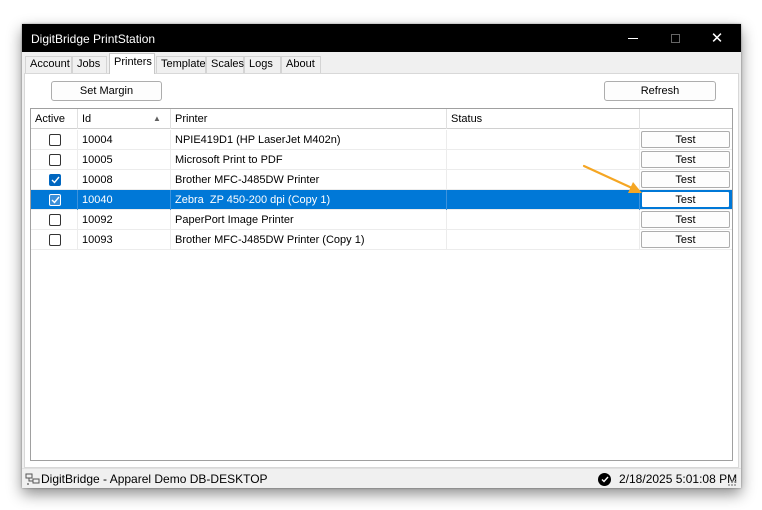  Describe the element at coordinates (309, 140) in the screenshot. I see `printer-cell: NPIE419D1 (HP LaserJet M402n)` at that location.